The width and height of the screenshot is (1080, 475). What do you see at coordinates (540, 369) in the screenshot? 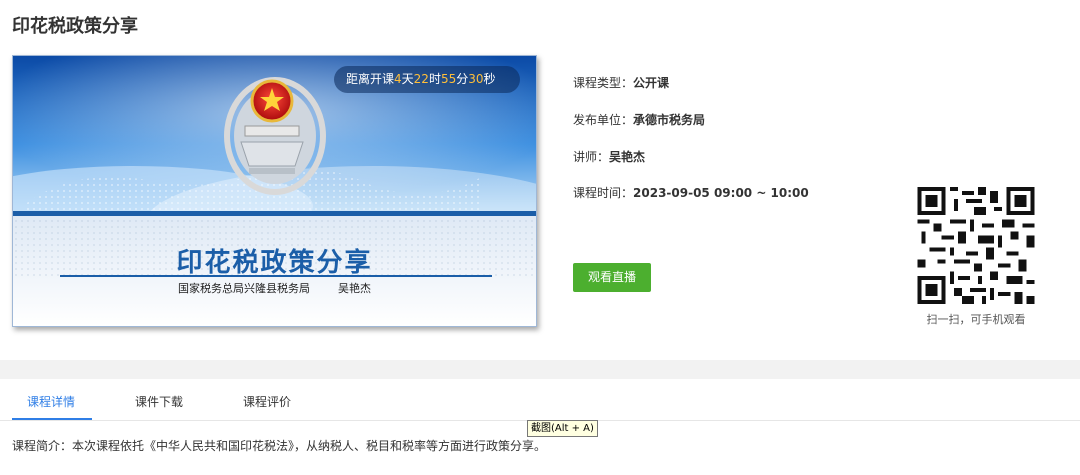
I see `section-divider` at bounding box center [540, 369].